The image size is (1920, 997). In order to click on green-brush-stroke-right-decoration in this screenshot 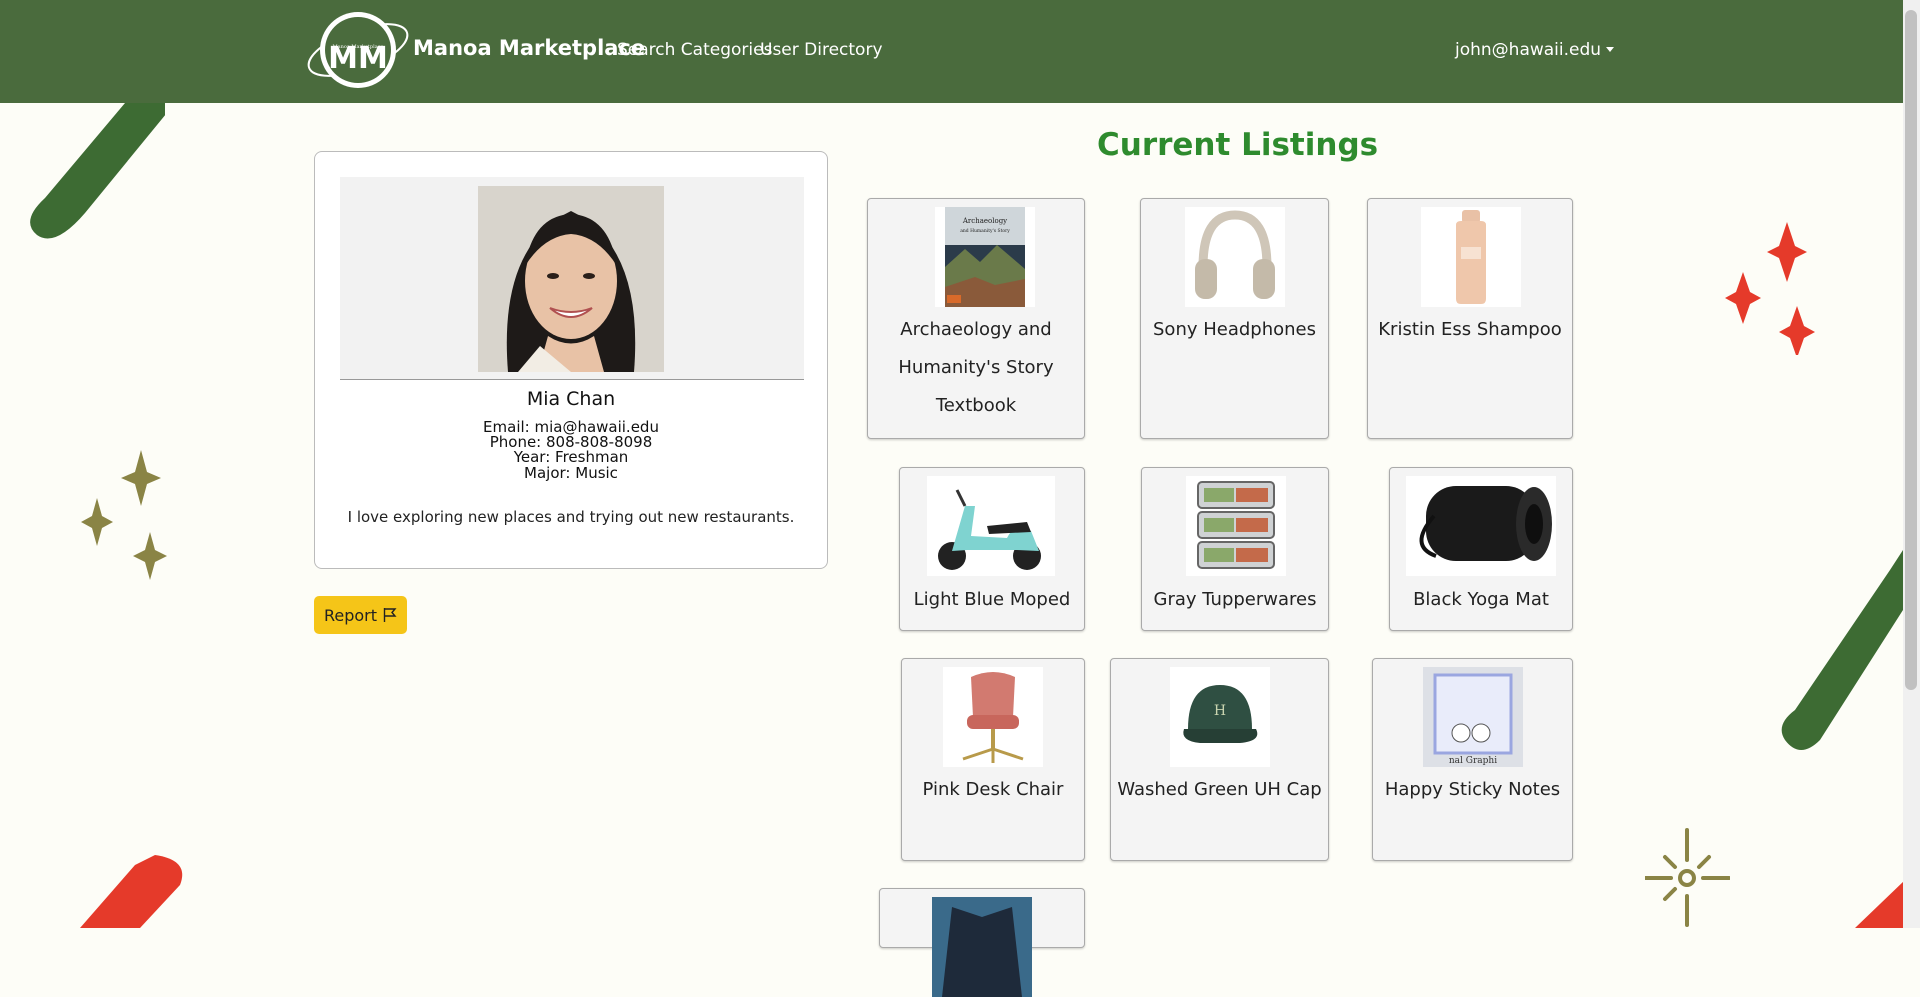, I will do `click(1842, 650)`.